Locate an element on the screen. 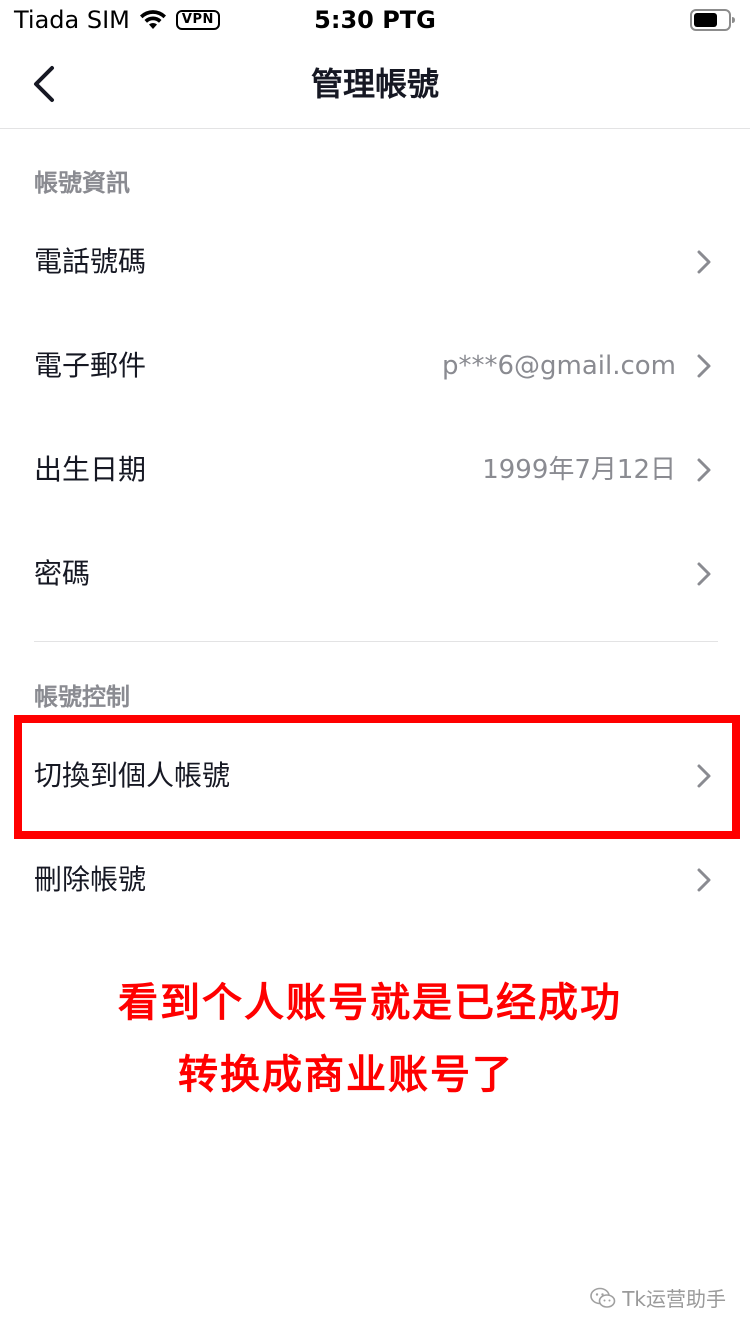 The image size is (750, 1334). birthday-value: 1999年7月12日 is located at coordinates (579, 470).